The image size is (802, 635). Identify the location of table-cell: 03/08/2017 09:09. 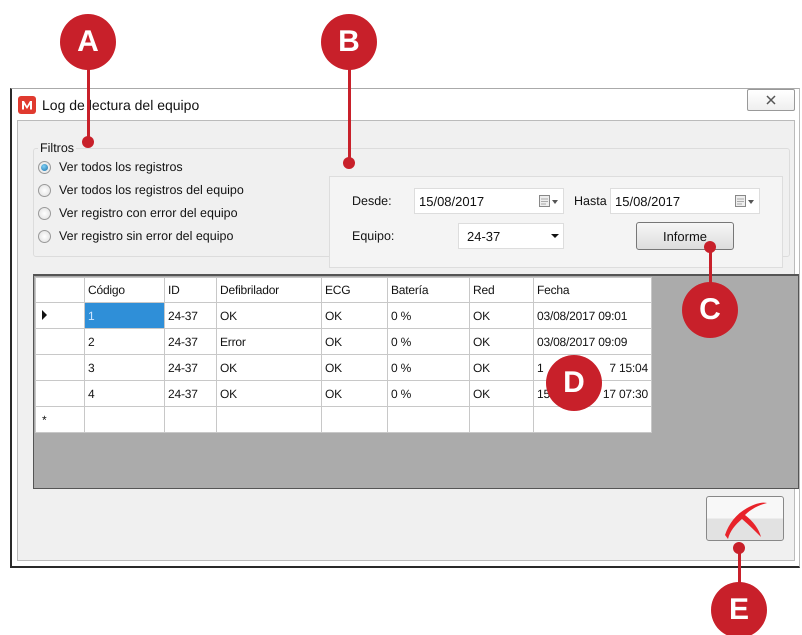
(593, 341).